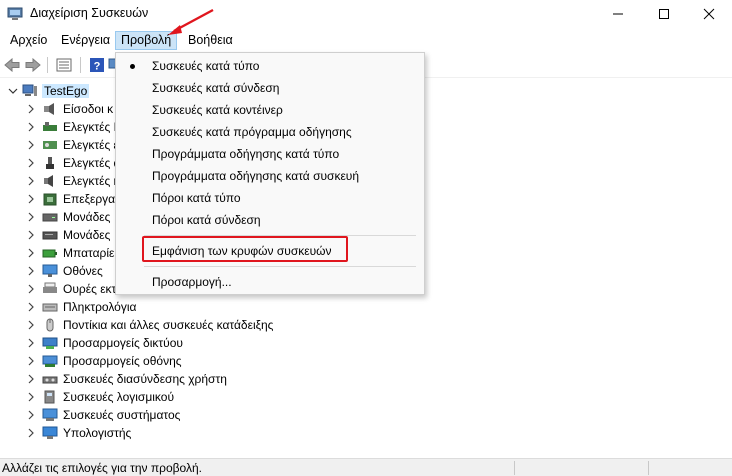 This screenshot has height=476, width=732. What do you see at coordinates (145, 379) in the screenshot?
I see `tree-category-label: Συσκευές διασύνδεσης χρήστη` at bounding box center [145, 379].